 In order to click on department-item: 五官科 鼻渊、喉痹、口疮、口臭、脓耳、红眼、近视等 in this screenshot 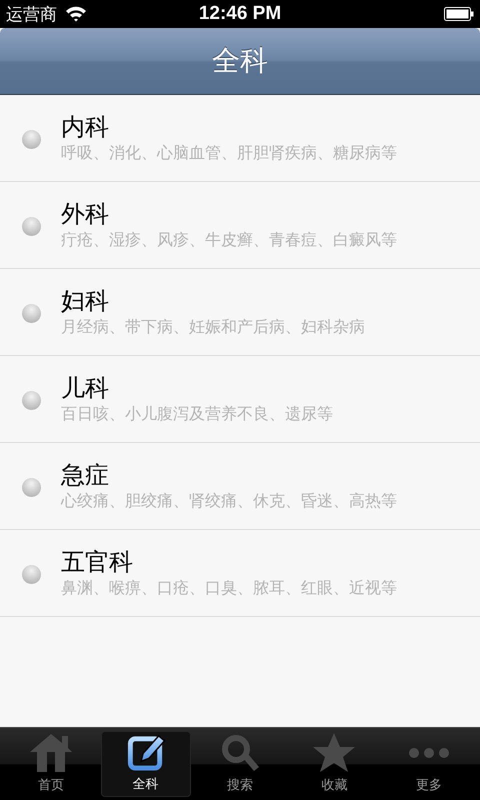, I will do `click(240, 573)`.